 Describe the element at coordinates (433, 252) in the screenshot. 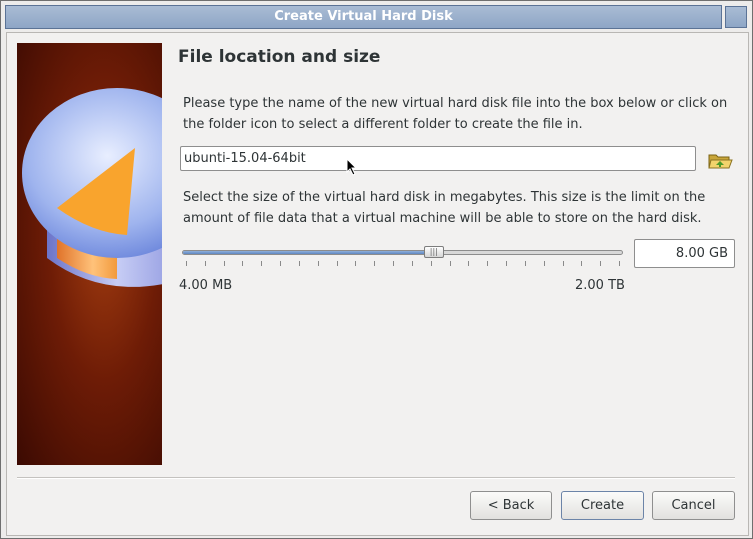

I see `slider-handle: |||` at that location.